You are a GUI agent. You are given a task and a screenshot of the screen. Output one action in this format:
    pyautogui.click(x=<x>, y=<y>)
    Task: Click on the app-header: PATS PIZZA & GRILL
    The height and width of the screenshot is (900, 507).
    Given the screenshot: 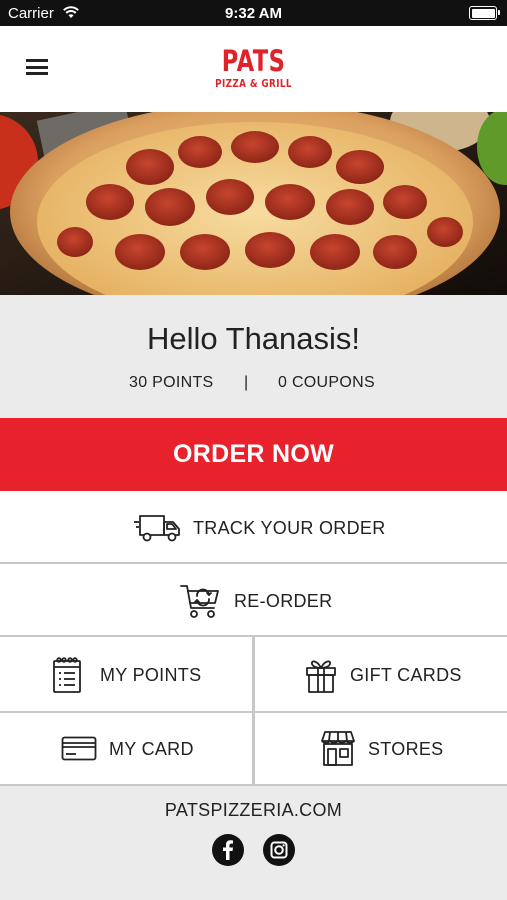 What is the action you would take?
    pyautogui.click(x=253, y=69)
    